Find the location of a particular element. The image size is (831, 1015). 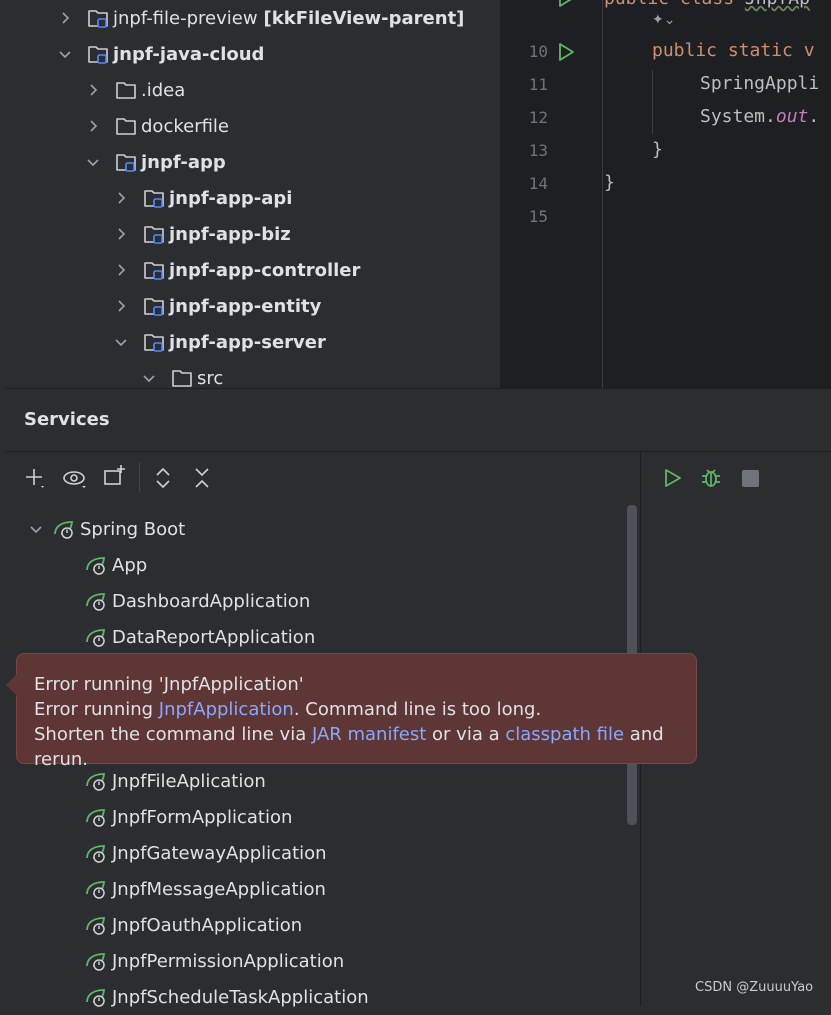

jnpfapplication-link: JnpfApplication is located at coordinates (226, 709).